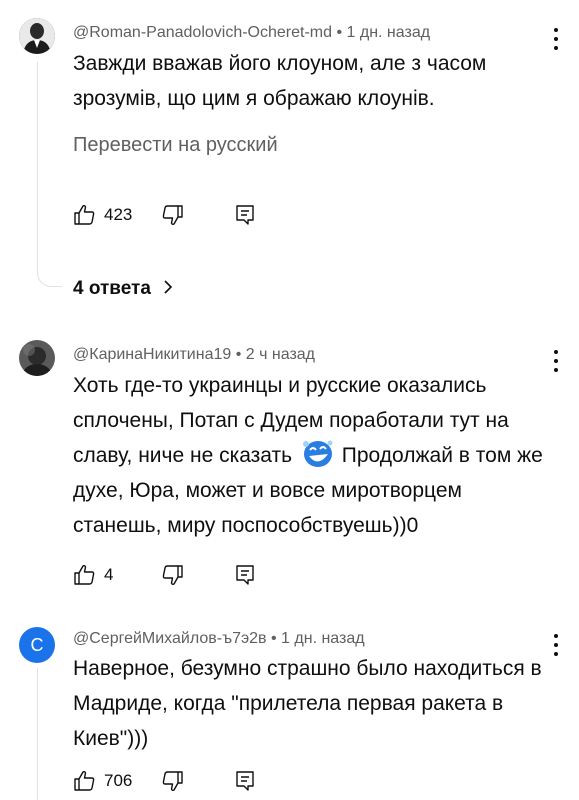  I want to click on comment-author: @СергейМихайлов-ъ7э2в, so click(170, 638).